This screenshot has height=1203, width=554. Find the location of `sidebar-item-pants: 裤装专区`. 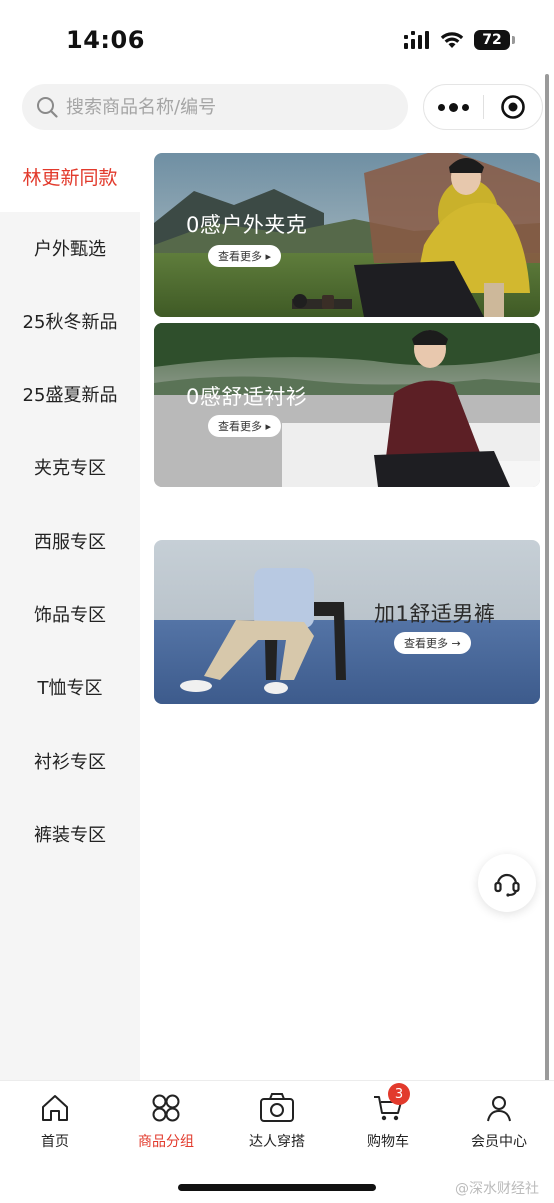

sidebar-item-pants: 裤装专区 is located at coordinates (70, 834).